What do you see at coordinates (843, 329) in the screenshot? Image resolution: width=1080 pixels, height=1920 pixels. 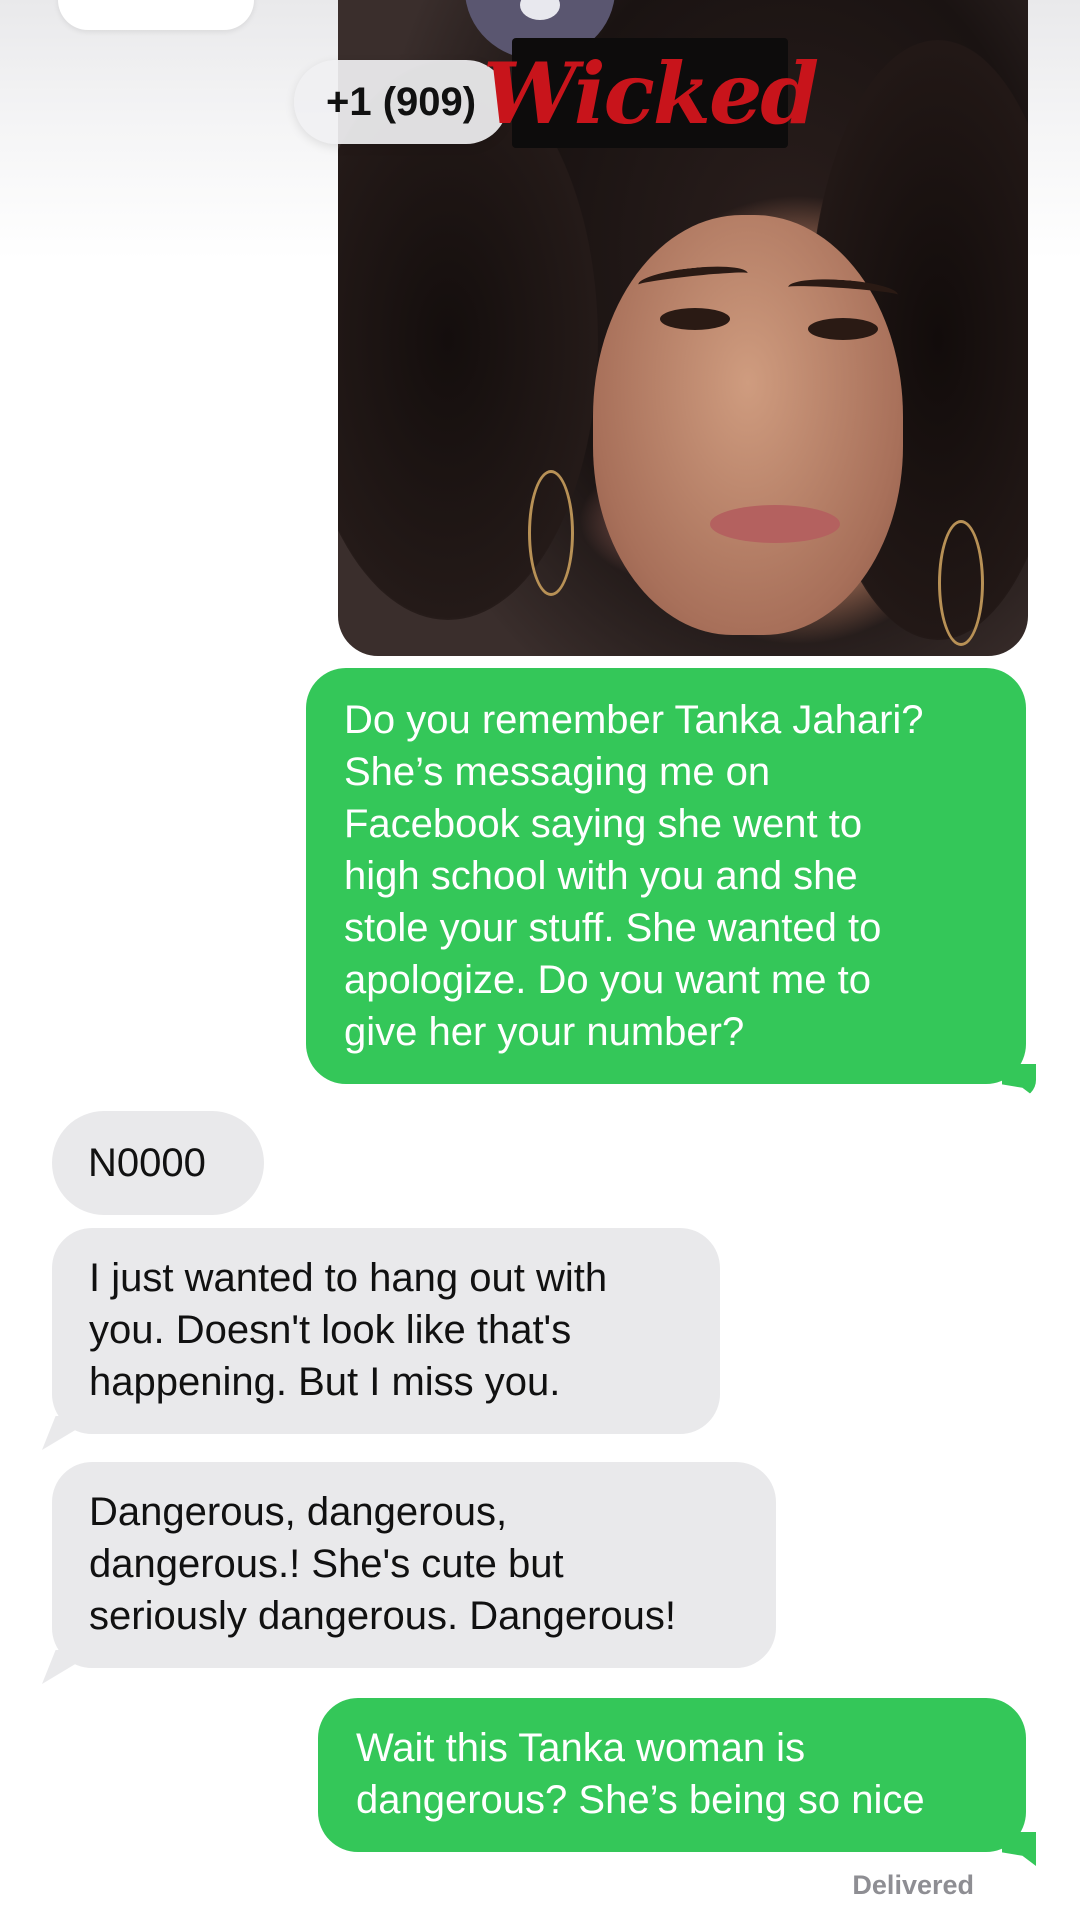 I see `photo-eye-right` at bounding box center [843, 329].